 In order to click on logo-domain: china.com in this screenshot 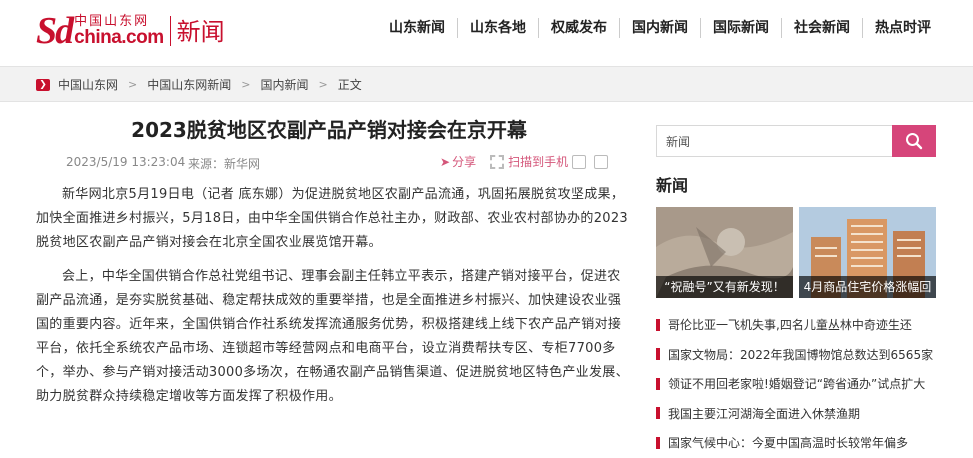, I will do `click(119, 37)`.